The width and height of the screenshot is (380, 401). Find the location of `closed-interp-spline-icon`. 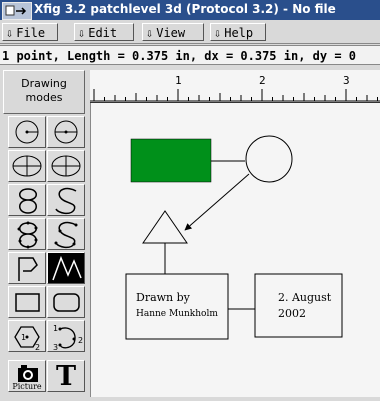

closed-interp-spline-icon is located at coordinates (27, 235).